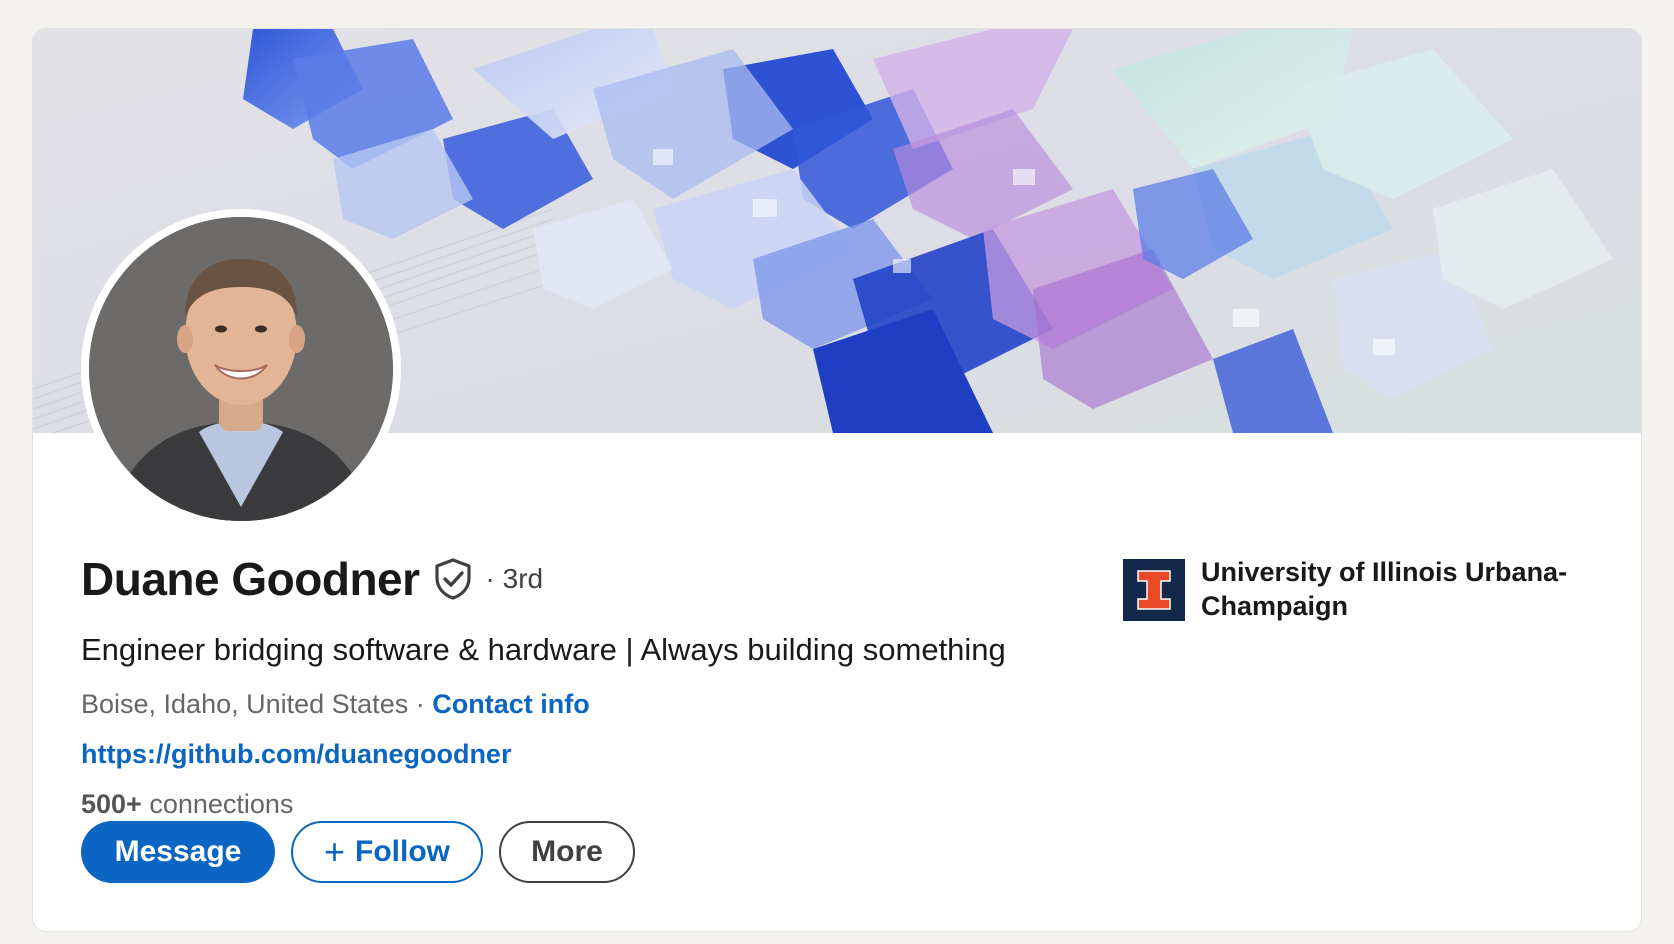 This screenshot has width=1674, height=944. I want to click on follow-button: + Follow, so click(387, 852).